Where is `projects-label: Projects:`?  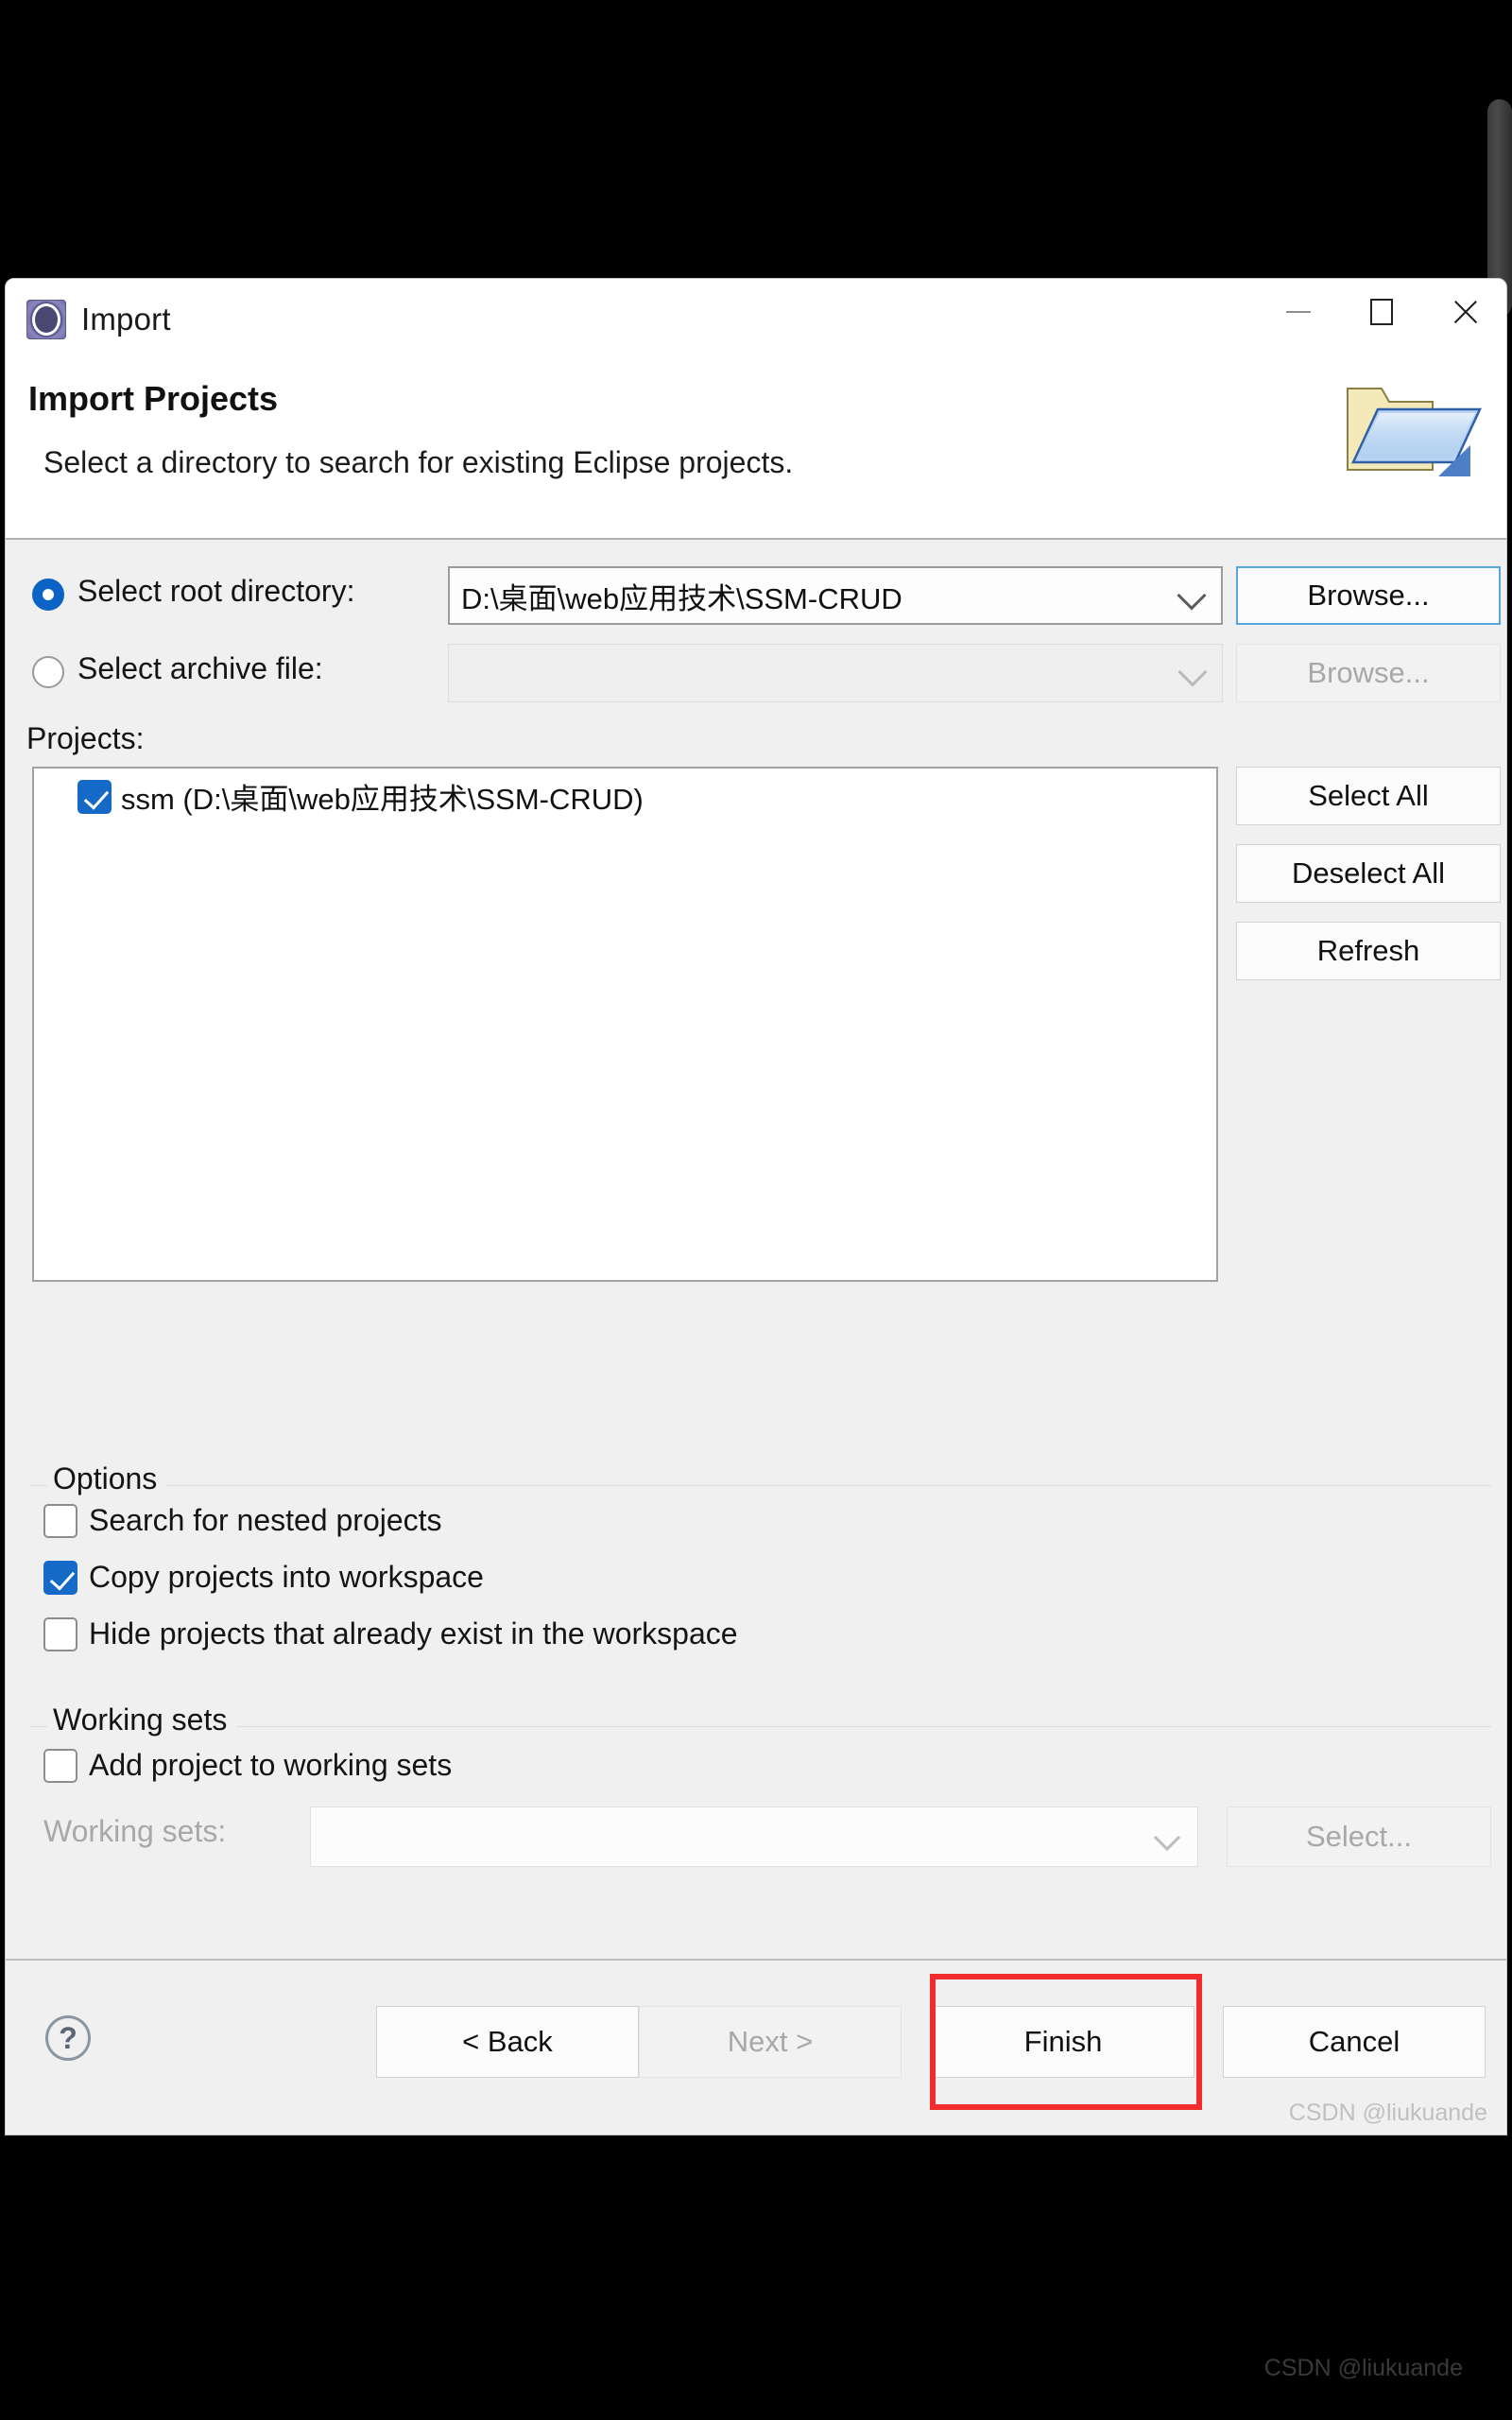
projects-label: Projects: is located at coordinates (85, 738).